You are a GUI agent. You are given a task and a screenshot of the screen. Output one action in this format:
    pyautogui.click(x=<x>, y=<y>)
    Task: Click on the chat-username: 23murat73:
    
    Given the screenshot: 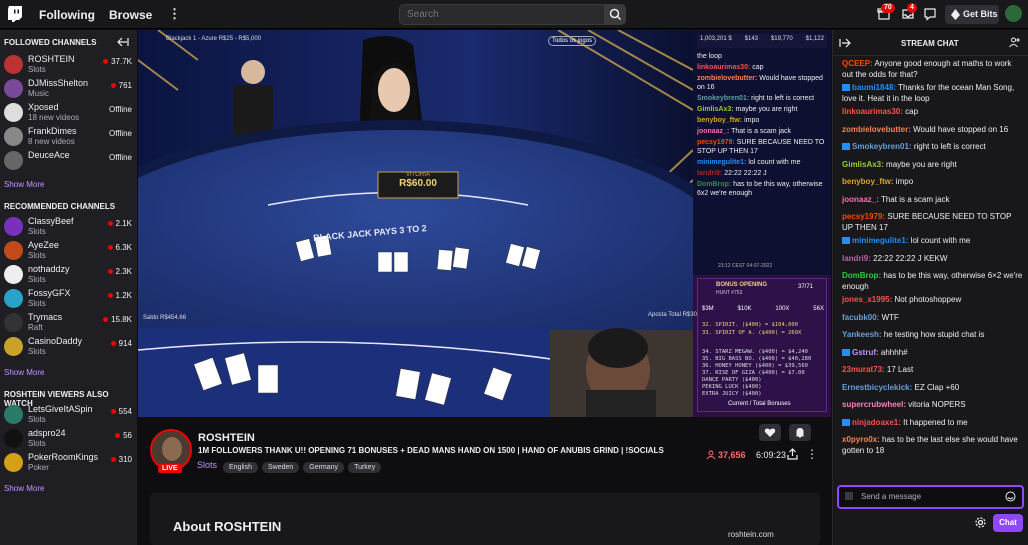 What is the action you would take?
    pyautogui.click(x=863, y=369)
    